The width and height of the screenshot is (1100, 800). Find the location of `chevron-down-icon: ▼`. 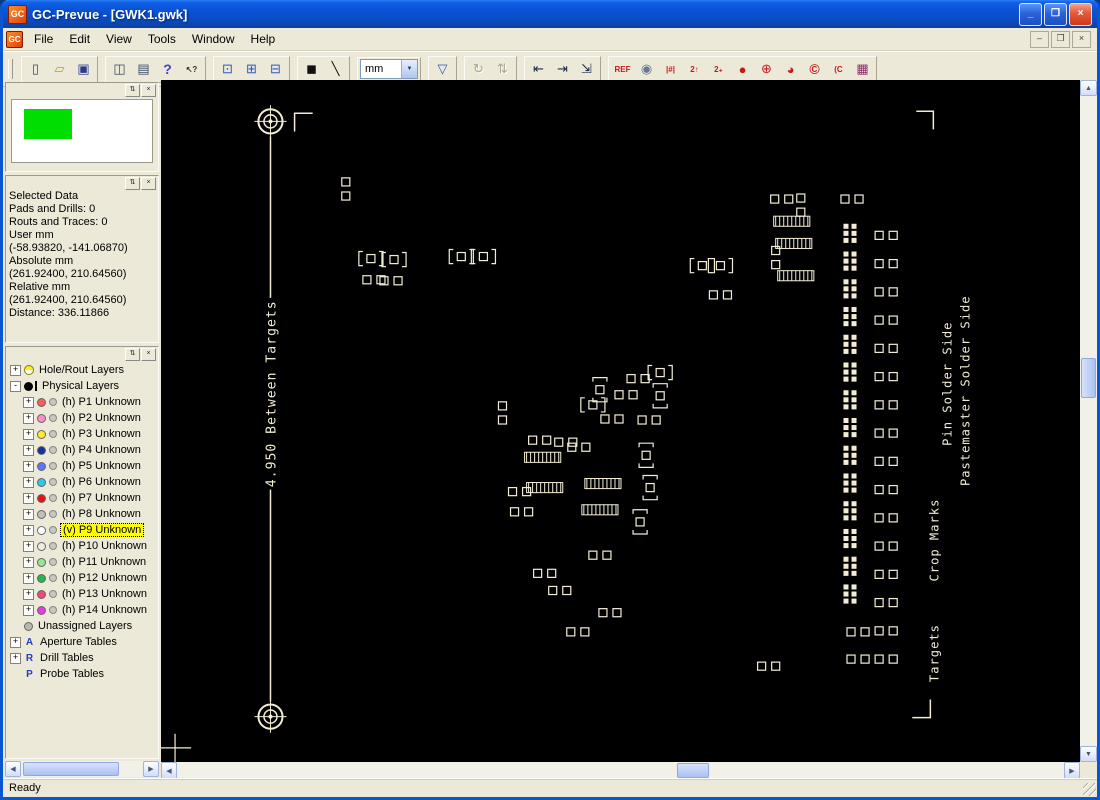

chevron-down-icon: ▼ is located at coordinates (409, 69).